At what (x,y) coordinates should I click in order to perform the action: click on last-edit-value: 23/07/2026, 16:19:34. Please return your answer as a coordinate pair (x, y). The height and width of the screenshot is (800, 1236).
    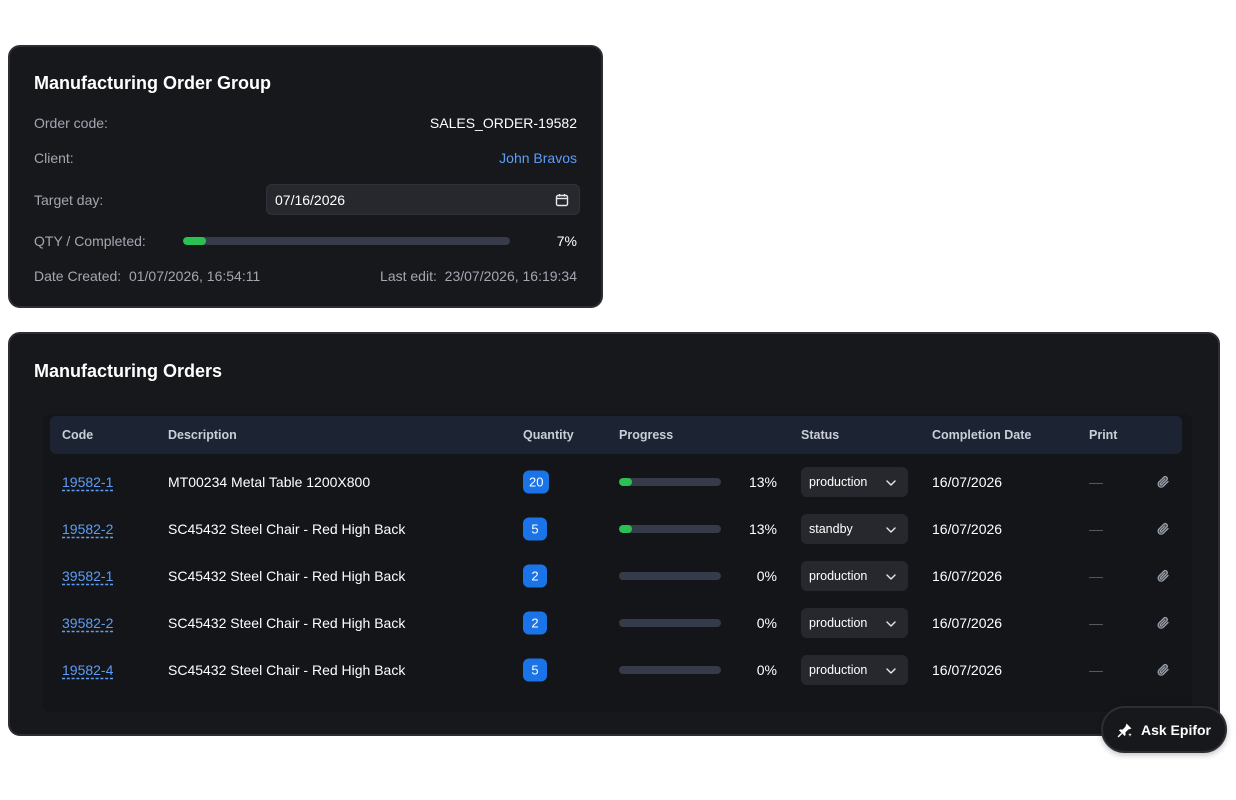
    Looking at the image, I should click on (510, 276).